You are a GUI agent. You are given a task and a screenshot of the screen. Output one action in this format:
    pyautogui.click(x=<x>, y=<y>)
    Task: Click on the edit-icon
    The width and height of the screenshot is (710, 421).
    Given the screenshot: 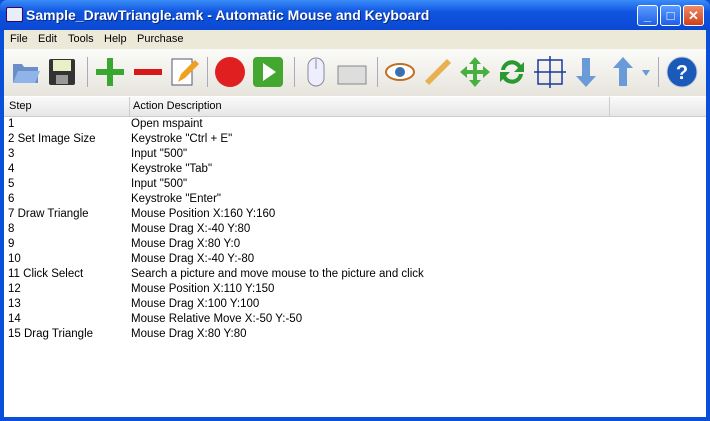 What is the action you would take?
    pyautogui.click(x=184, y=72)
    